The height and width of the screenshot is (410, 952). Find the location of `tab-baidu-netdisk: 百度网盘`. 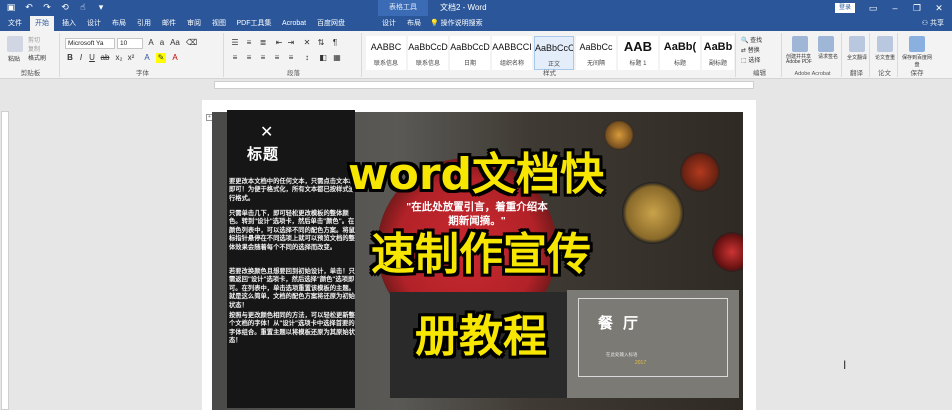

tab-baidu-netdisk: 百度网盘 is located at coordinates (331, 23).